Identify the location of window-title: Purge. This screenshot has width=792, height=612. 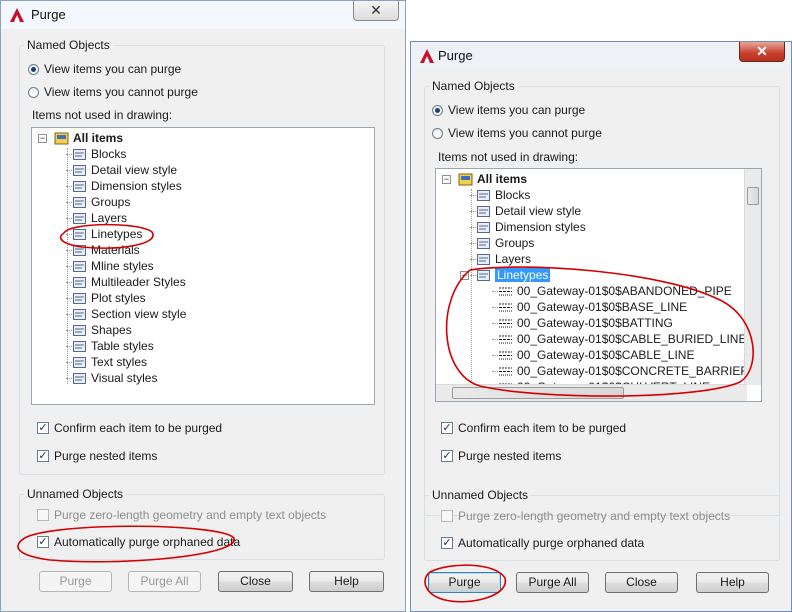
(48, 14).